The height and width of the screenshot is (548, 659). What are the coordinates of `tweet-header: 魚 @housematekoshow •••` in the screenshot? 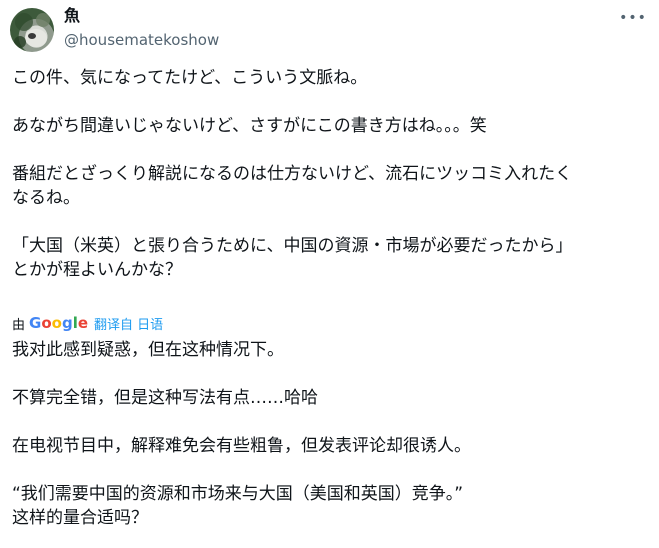 It's located at (329, 30).